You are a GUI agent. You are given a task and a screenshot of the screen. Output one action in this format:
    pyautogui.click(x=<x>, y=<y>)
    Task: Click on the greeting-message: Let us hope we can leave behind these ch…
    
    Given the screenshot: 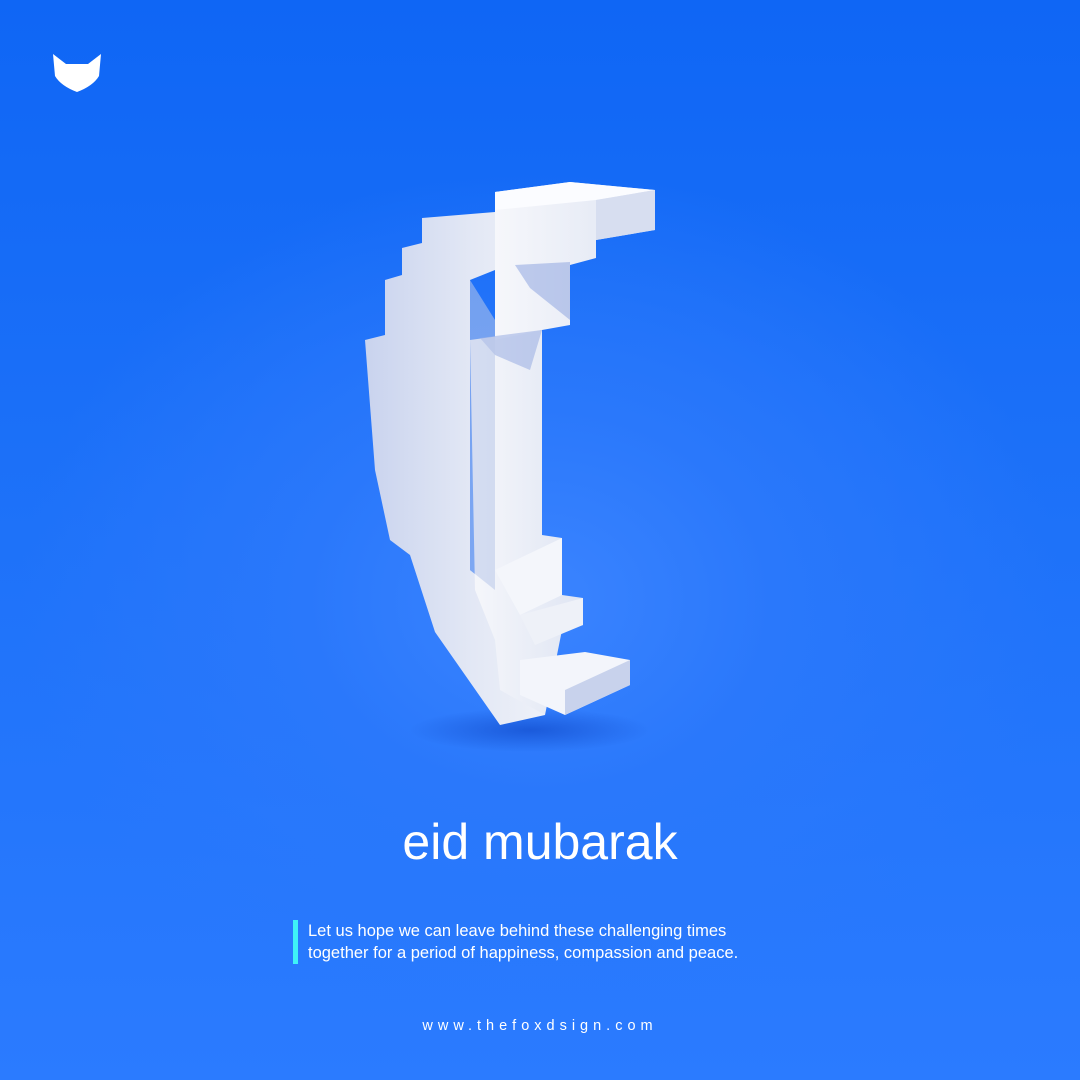 What is the action you would take?
    pyautogui.click(x=515, y=942)
    